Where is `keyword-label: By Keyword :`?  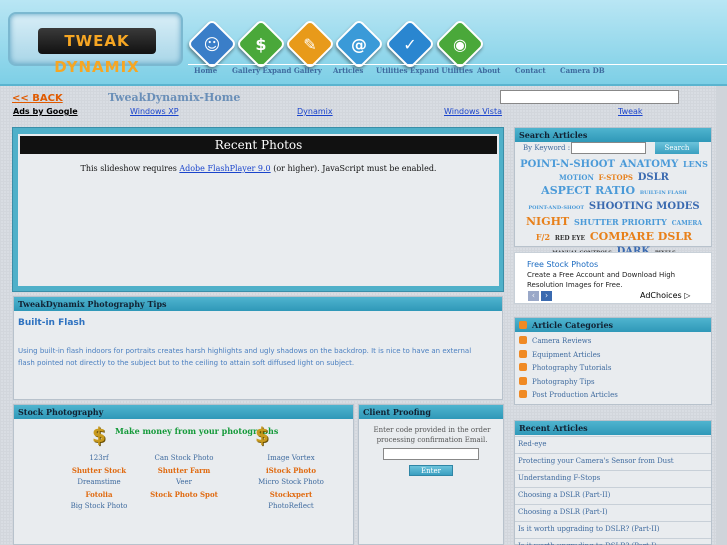 keyword-label: By Keyword : is located at coordinates (547, 148).